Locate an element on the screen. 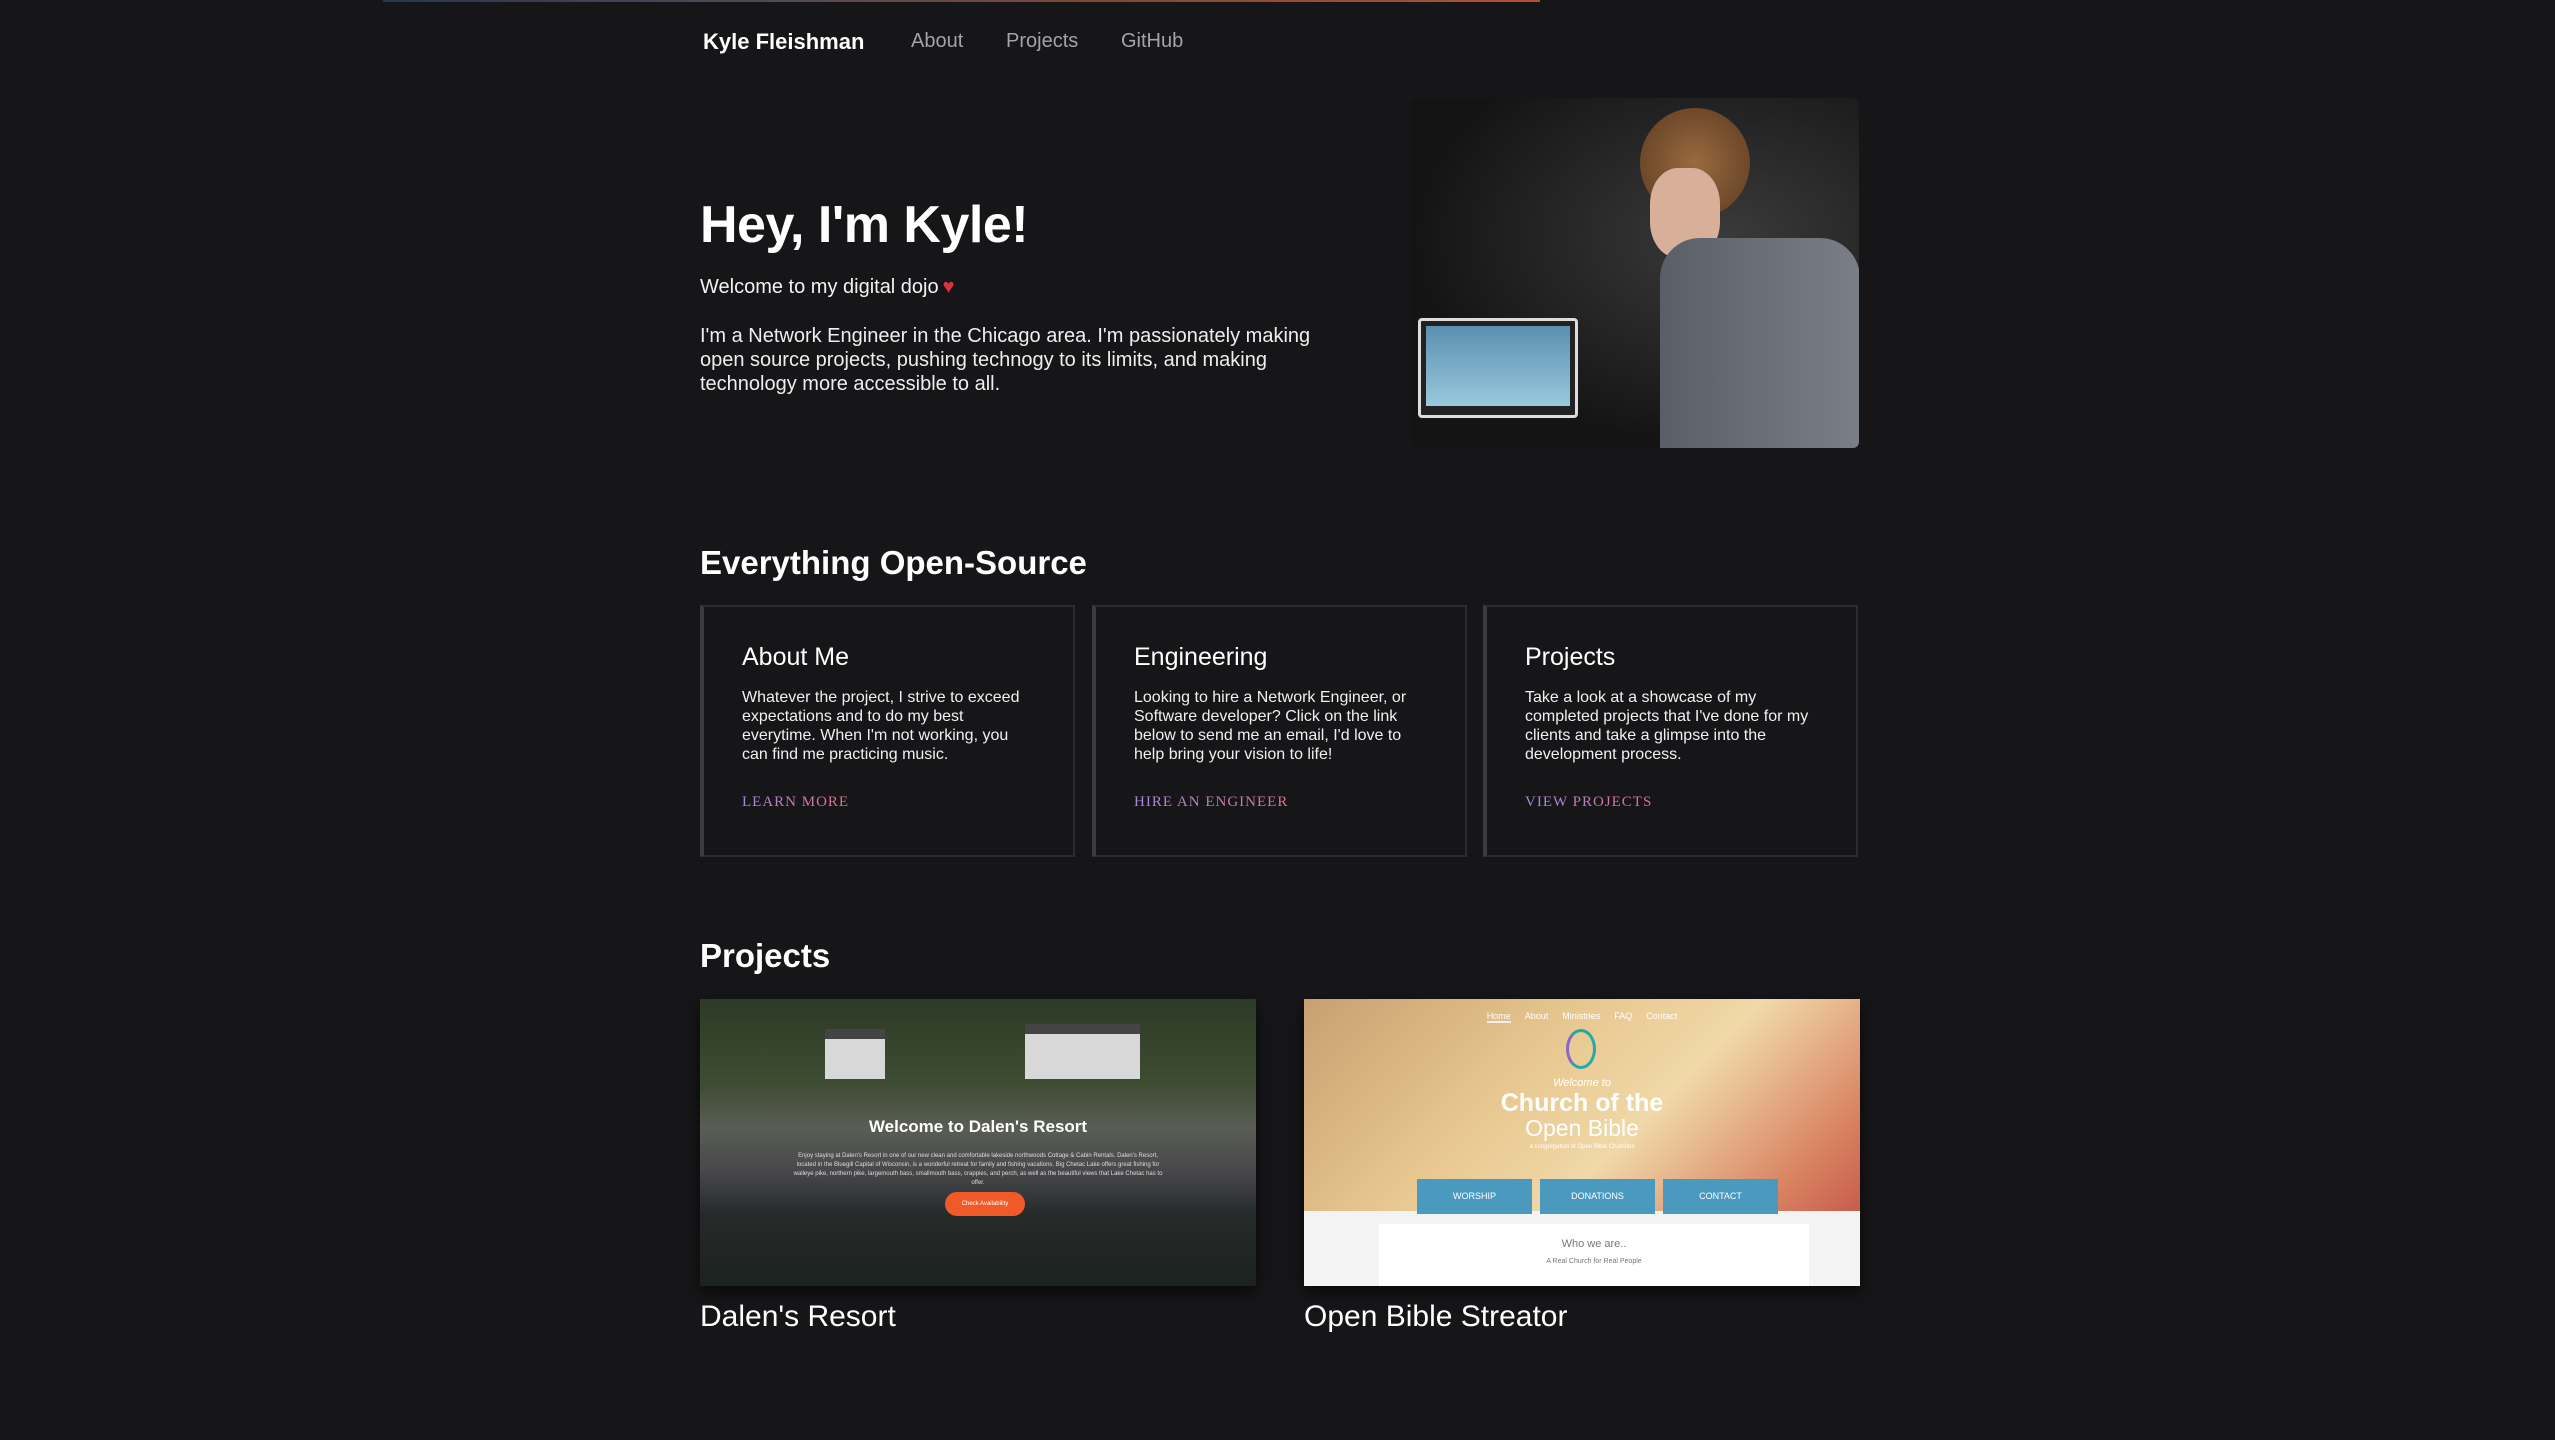 The height and width of the screenshot is (1440, 2555). shot-nav-item: About is located at coordinates (1536, 1016).